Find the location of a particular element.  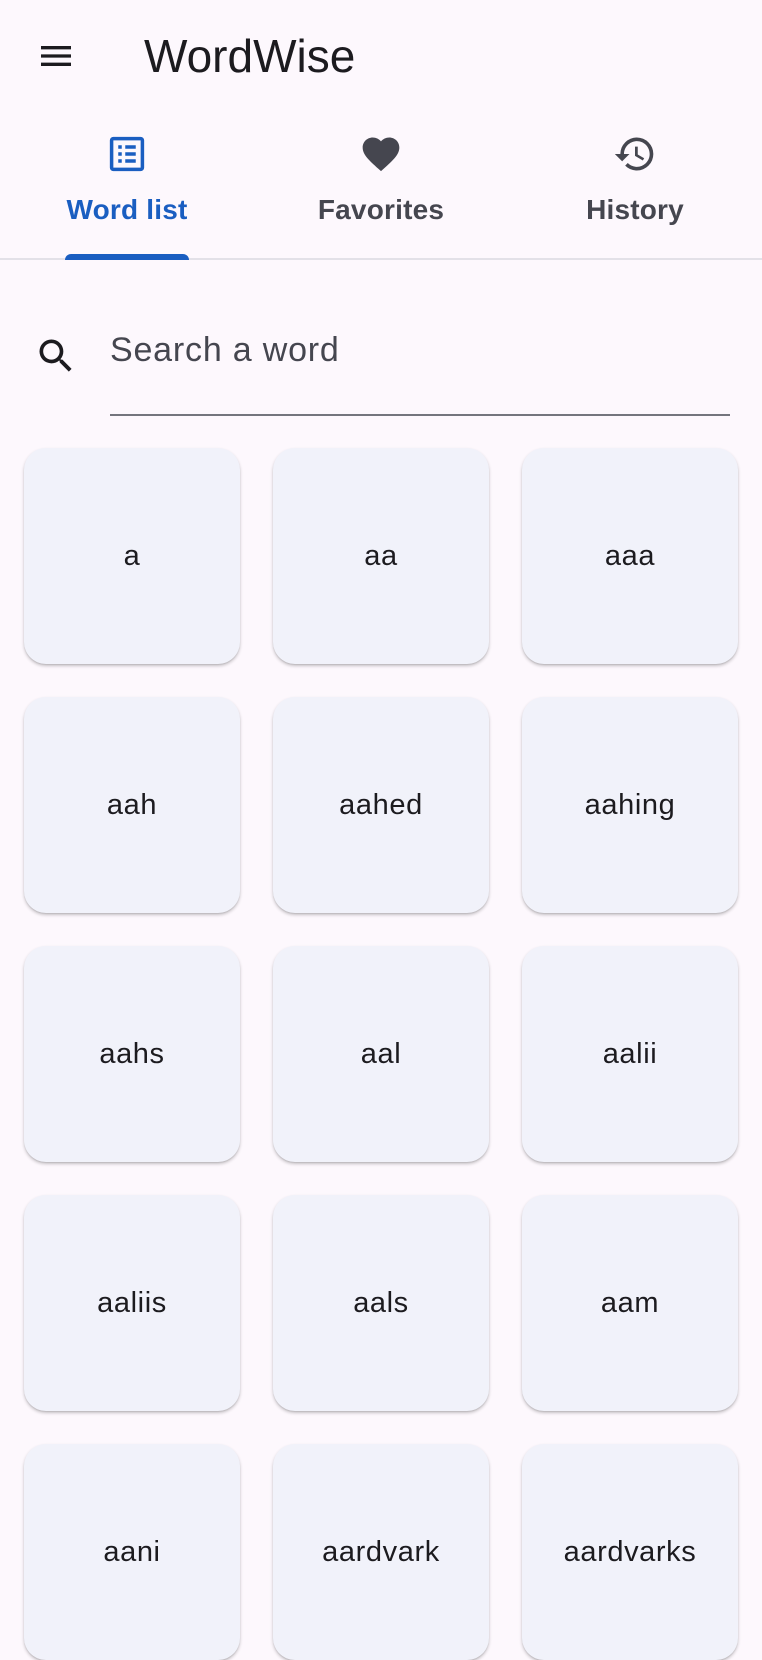

word-card-label: aals is located at coordinates (381, 1302).